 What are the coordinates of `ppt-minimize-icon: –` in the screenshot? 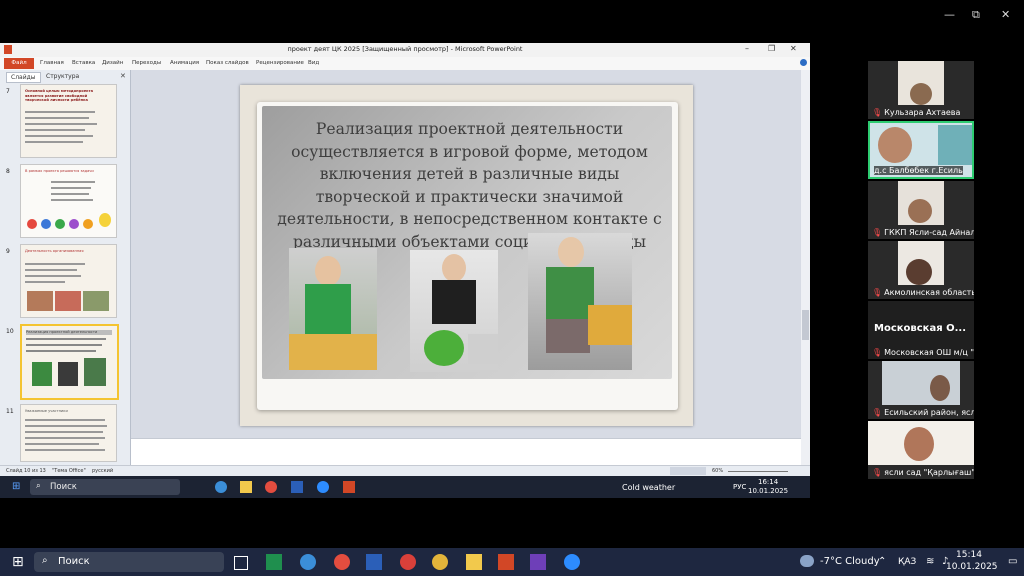 It's located at (747, 48).